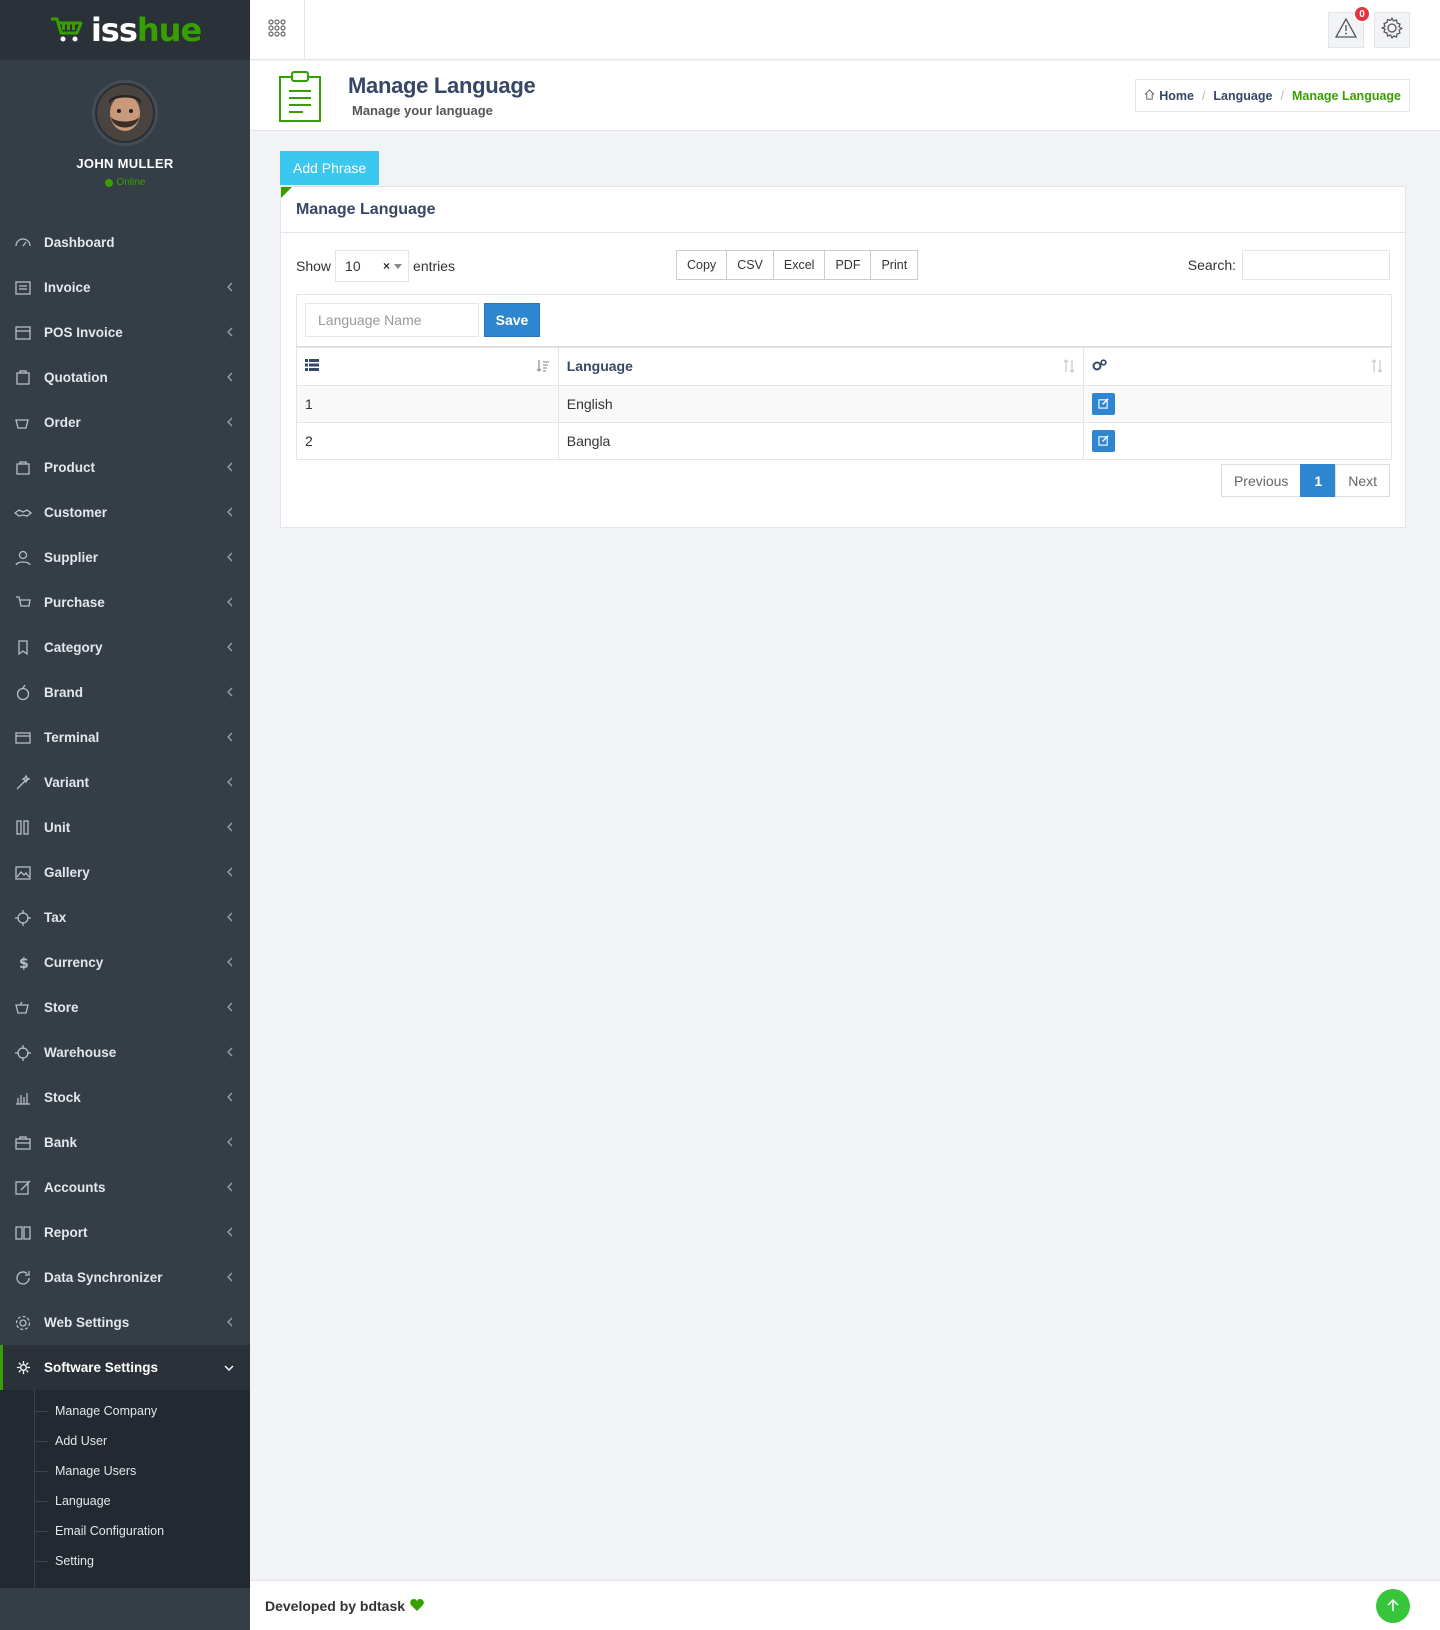 The image size is (1440, 1630). What do you see at coordinates (79, 242) in the screenshot?
I see `sidebar-item-label: Dashboard` at bounding box center [79, 242].